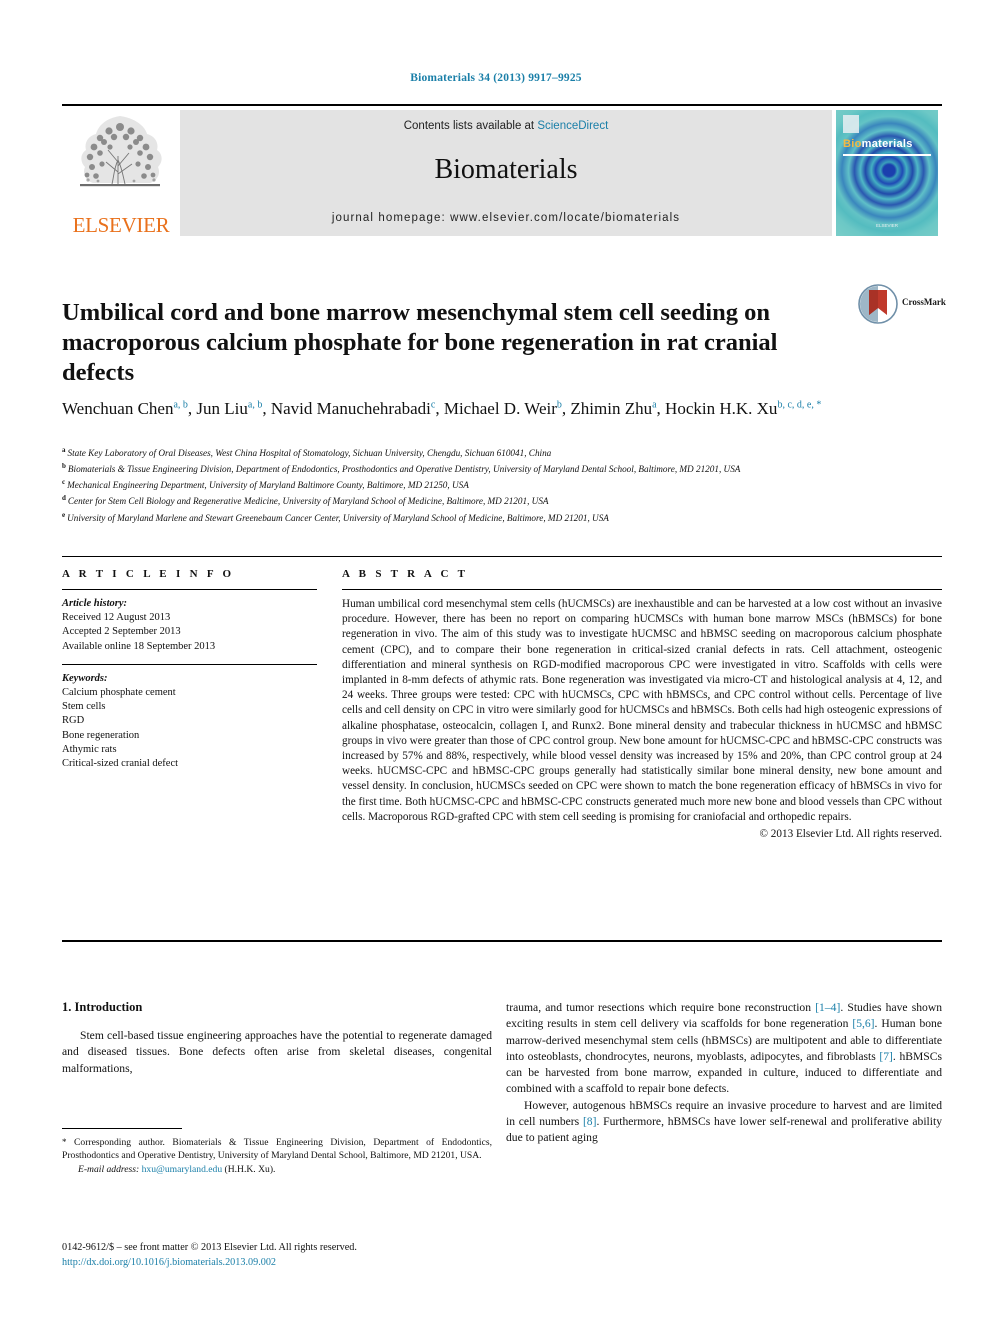 Image resolution: width=992 pixels, height=1323 pixels. What do you see at coordinates (852, 144) in the screenshot?
I see `cover-title-bio: Bio` at bounding box center [852, 144].